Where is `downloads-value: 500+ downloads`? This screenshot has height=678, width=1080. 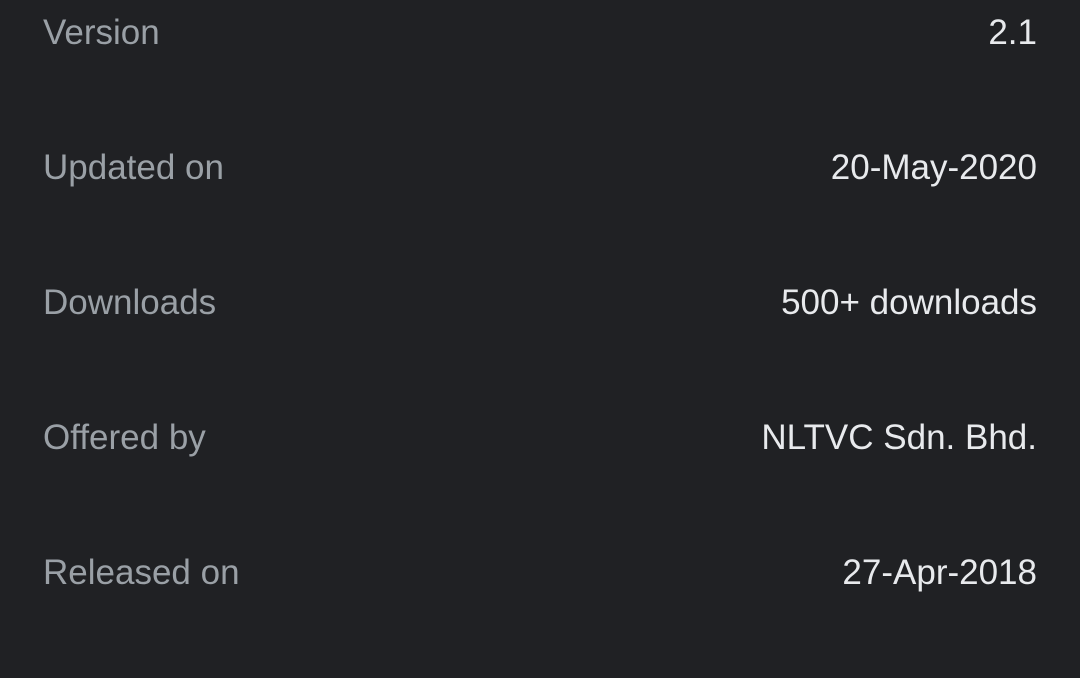 downloads-value: 500+ downloads is located at coordinates (909, 302).